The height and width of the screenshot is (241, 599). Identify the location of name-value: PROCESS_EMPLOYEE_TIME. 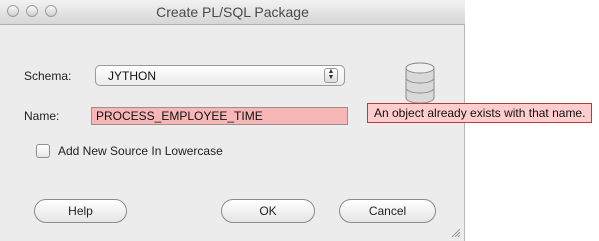
(179, 116).